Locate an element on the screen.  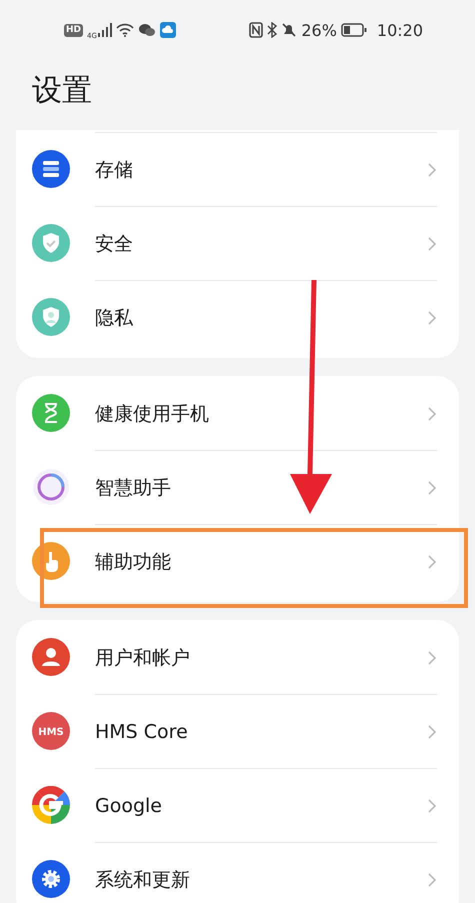
item-label: 安全 is located at coordinates (114, 244).